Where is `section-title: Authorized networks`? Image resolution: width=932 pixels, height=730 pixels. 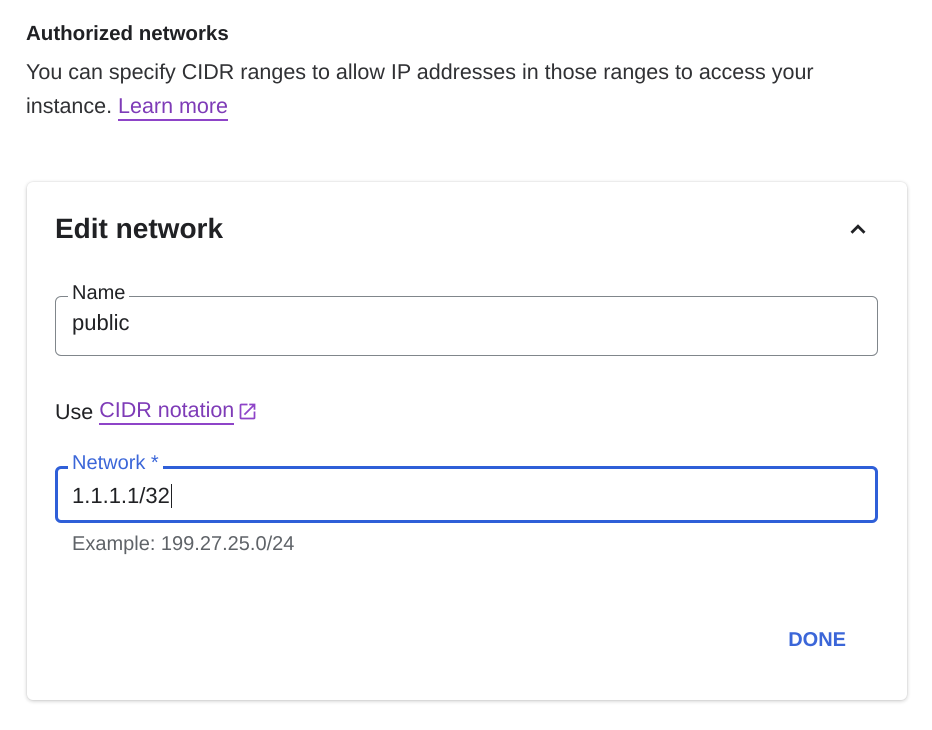
section-title: Authorized networks is located at coordinates (128, 34).